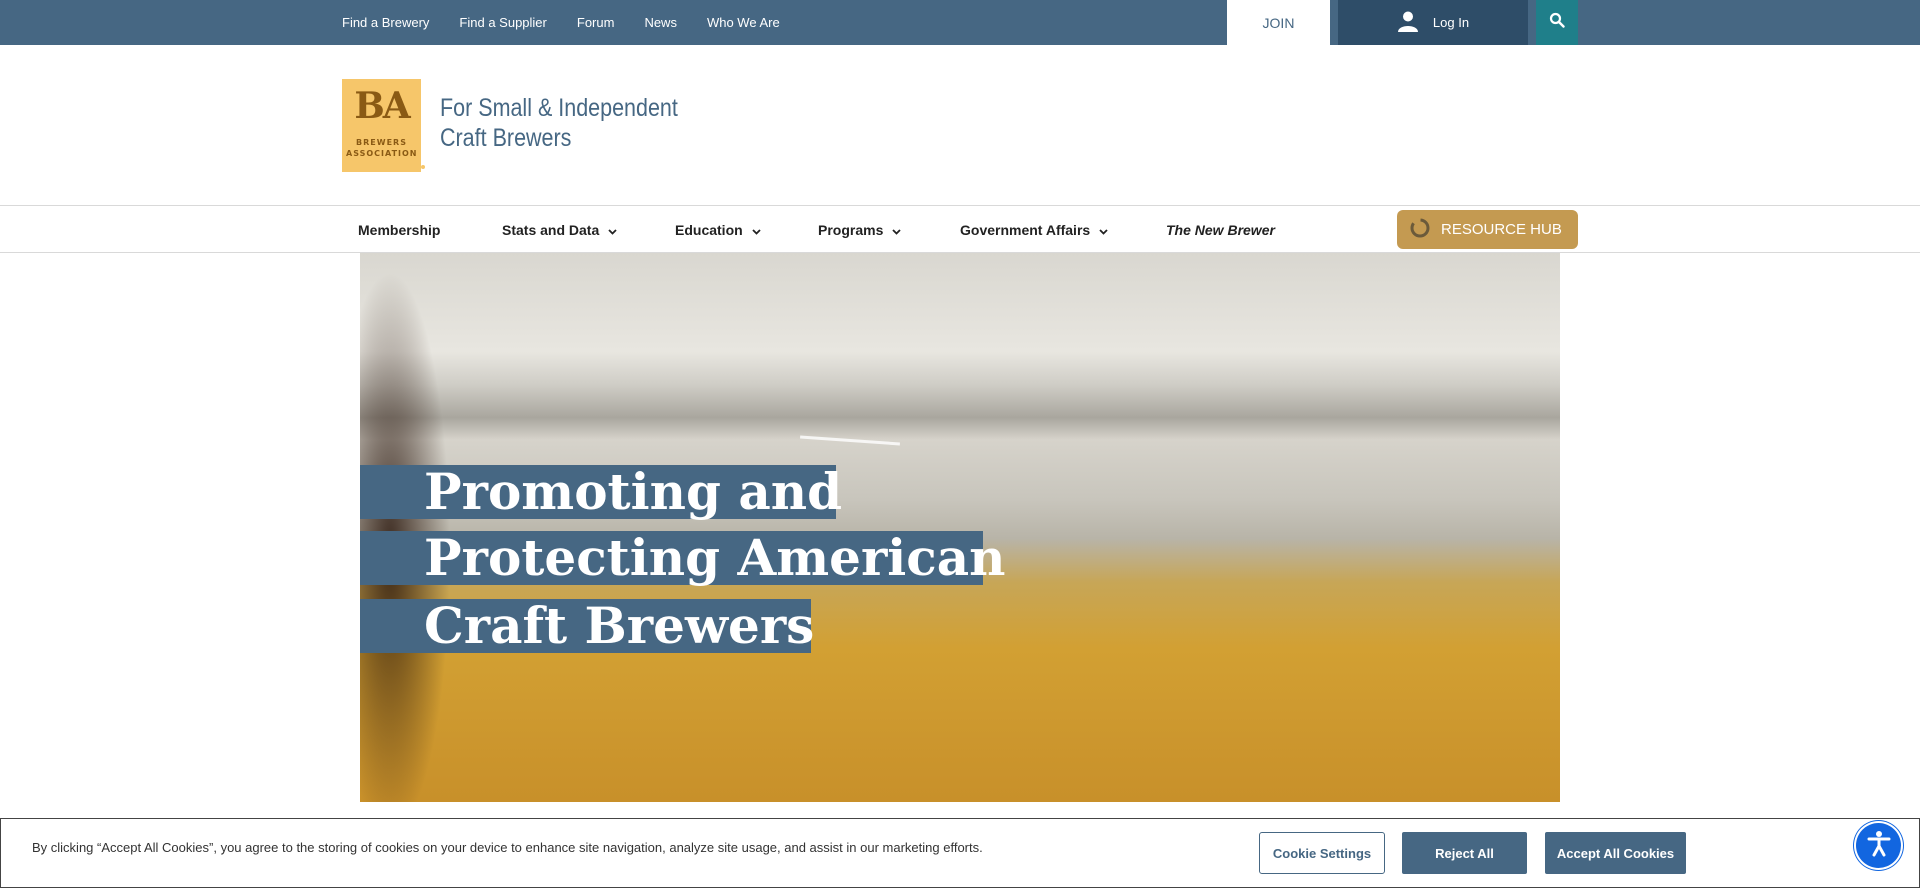 The height and width of the screenshot is (888, 1920). I want to click on link-who-we-are: Who We Are, so click(743, 22).